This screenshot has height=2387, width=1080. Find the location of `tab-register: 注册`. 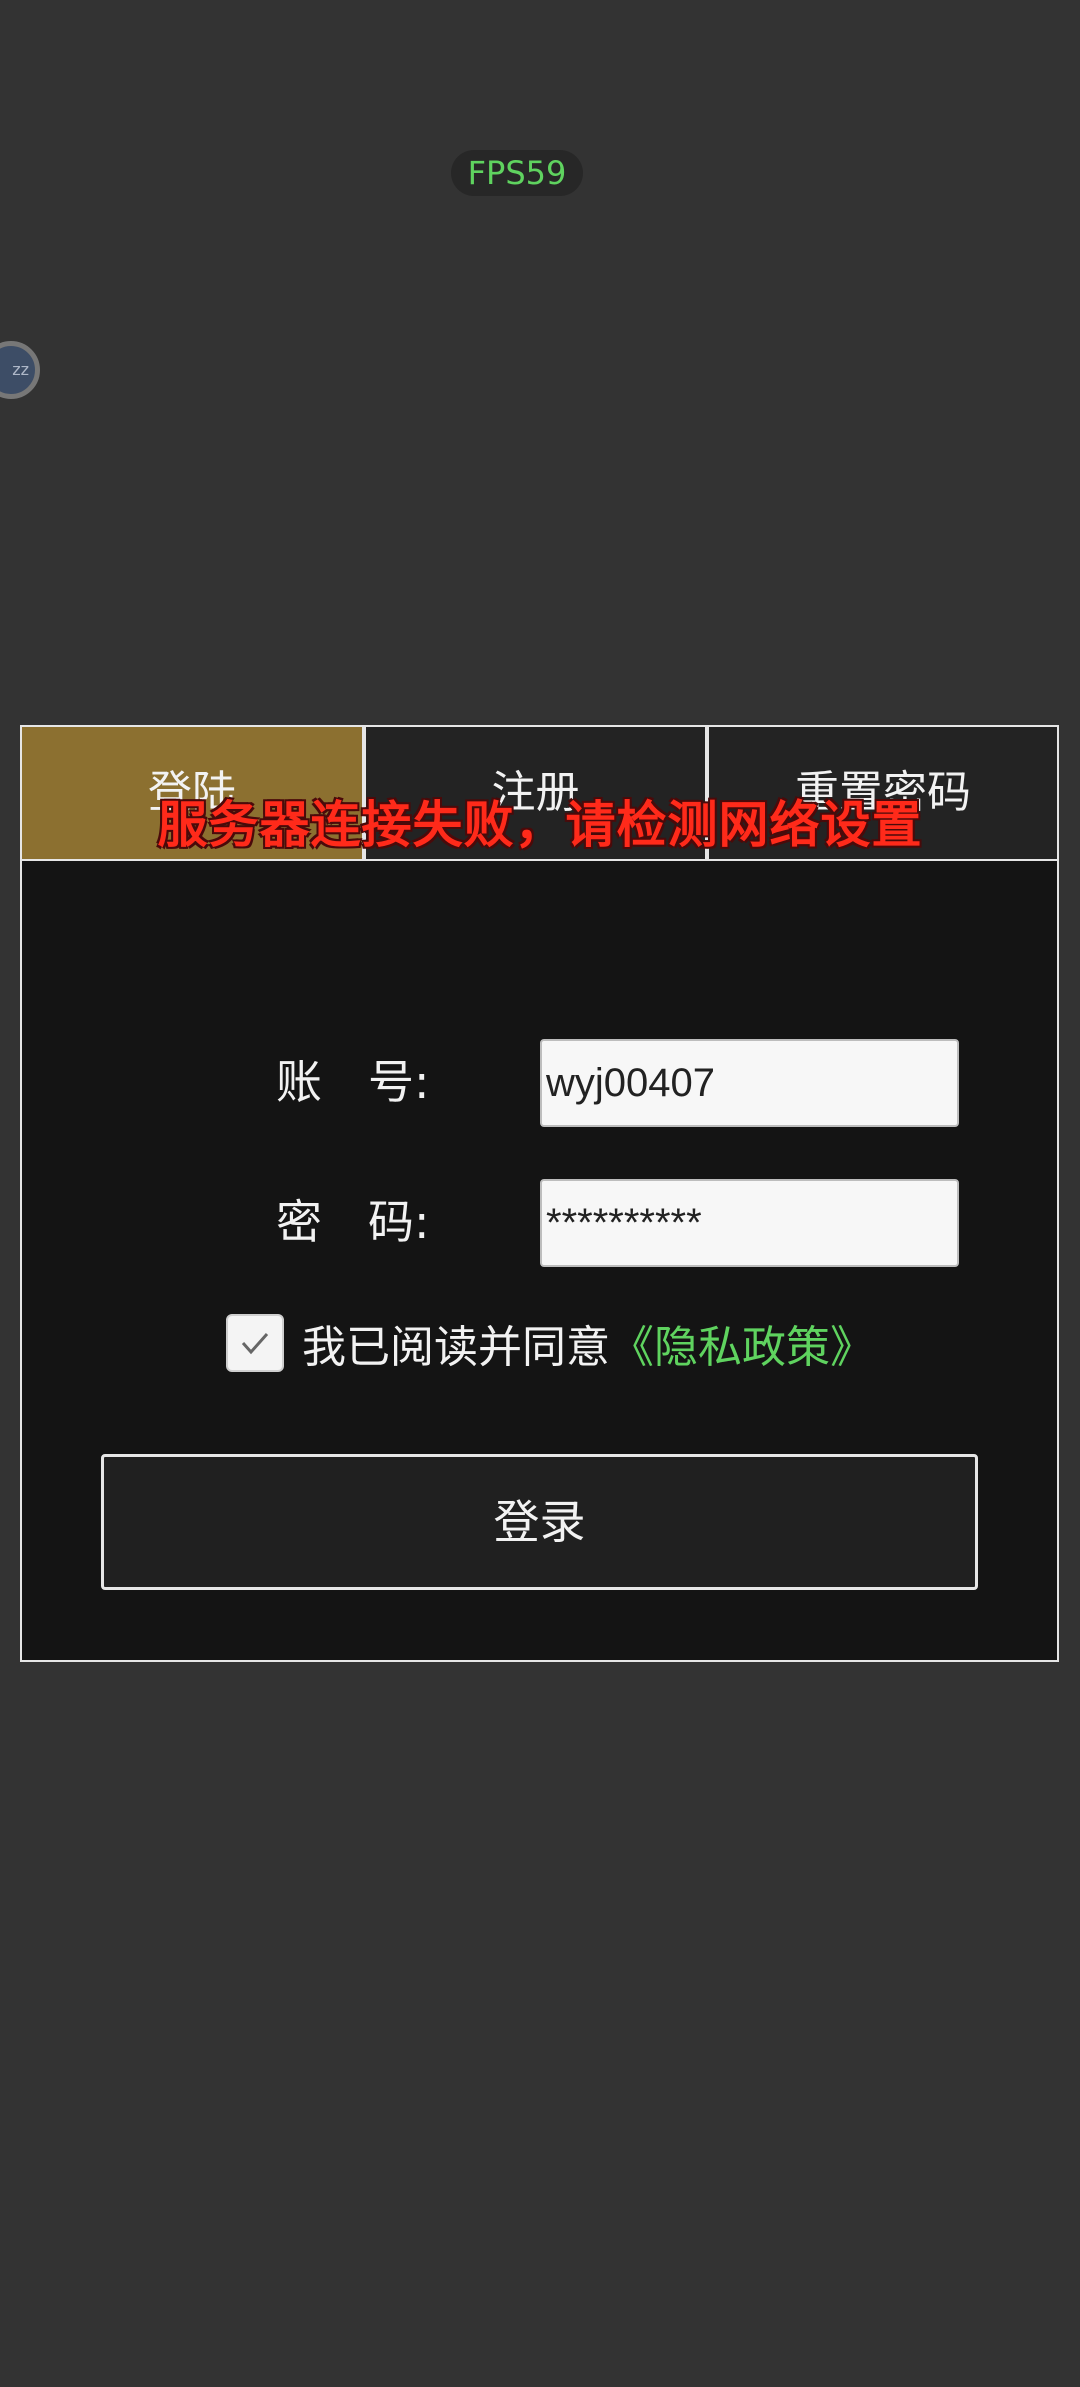

tab-register: 注册 is located at coordinates (533, 793).